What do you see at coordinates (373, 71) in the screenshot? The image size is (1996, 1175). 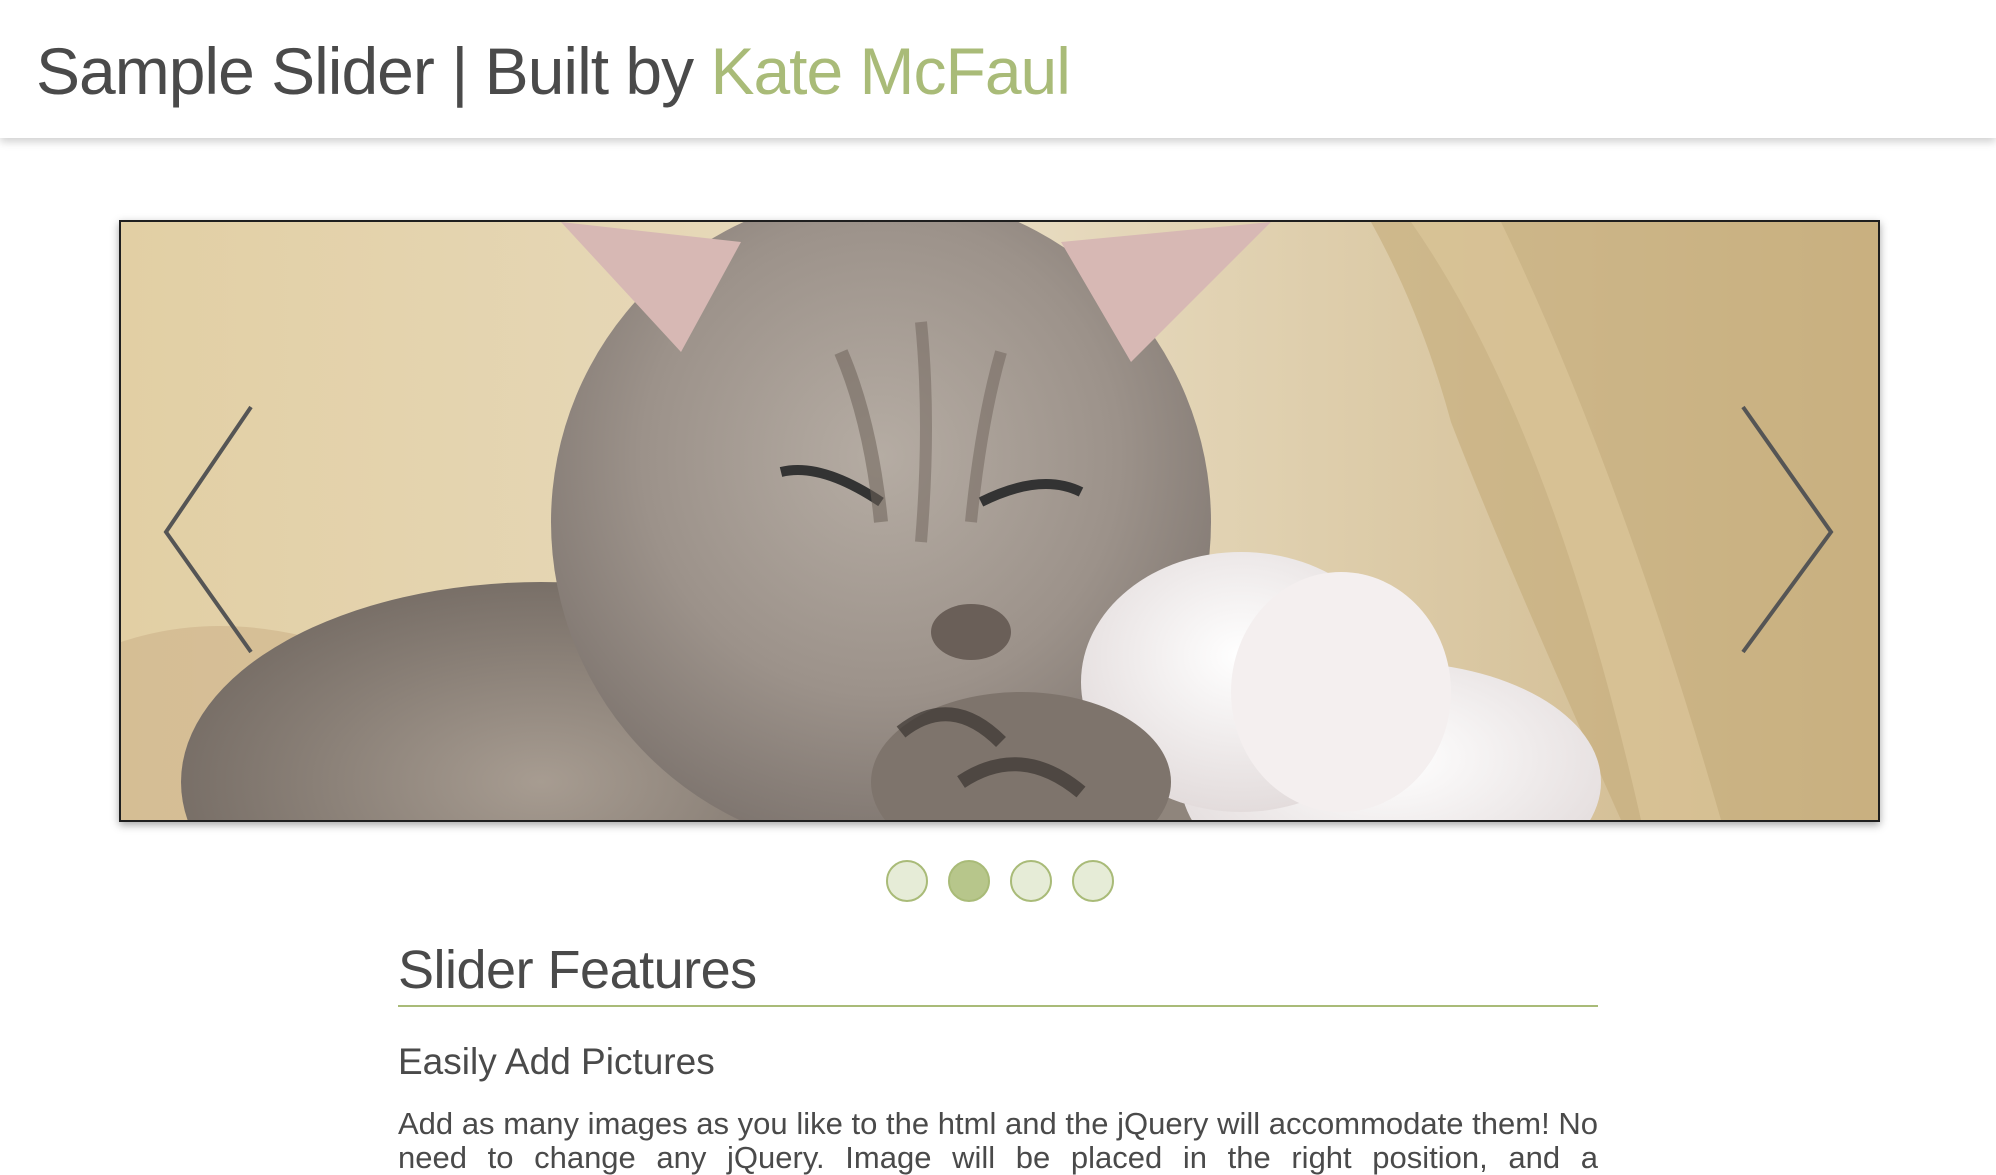 I see `site-title-prefix: Sample Slider | Built by` at bounding box center [373, 71].